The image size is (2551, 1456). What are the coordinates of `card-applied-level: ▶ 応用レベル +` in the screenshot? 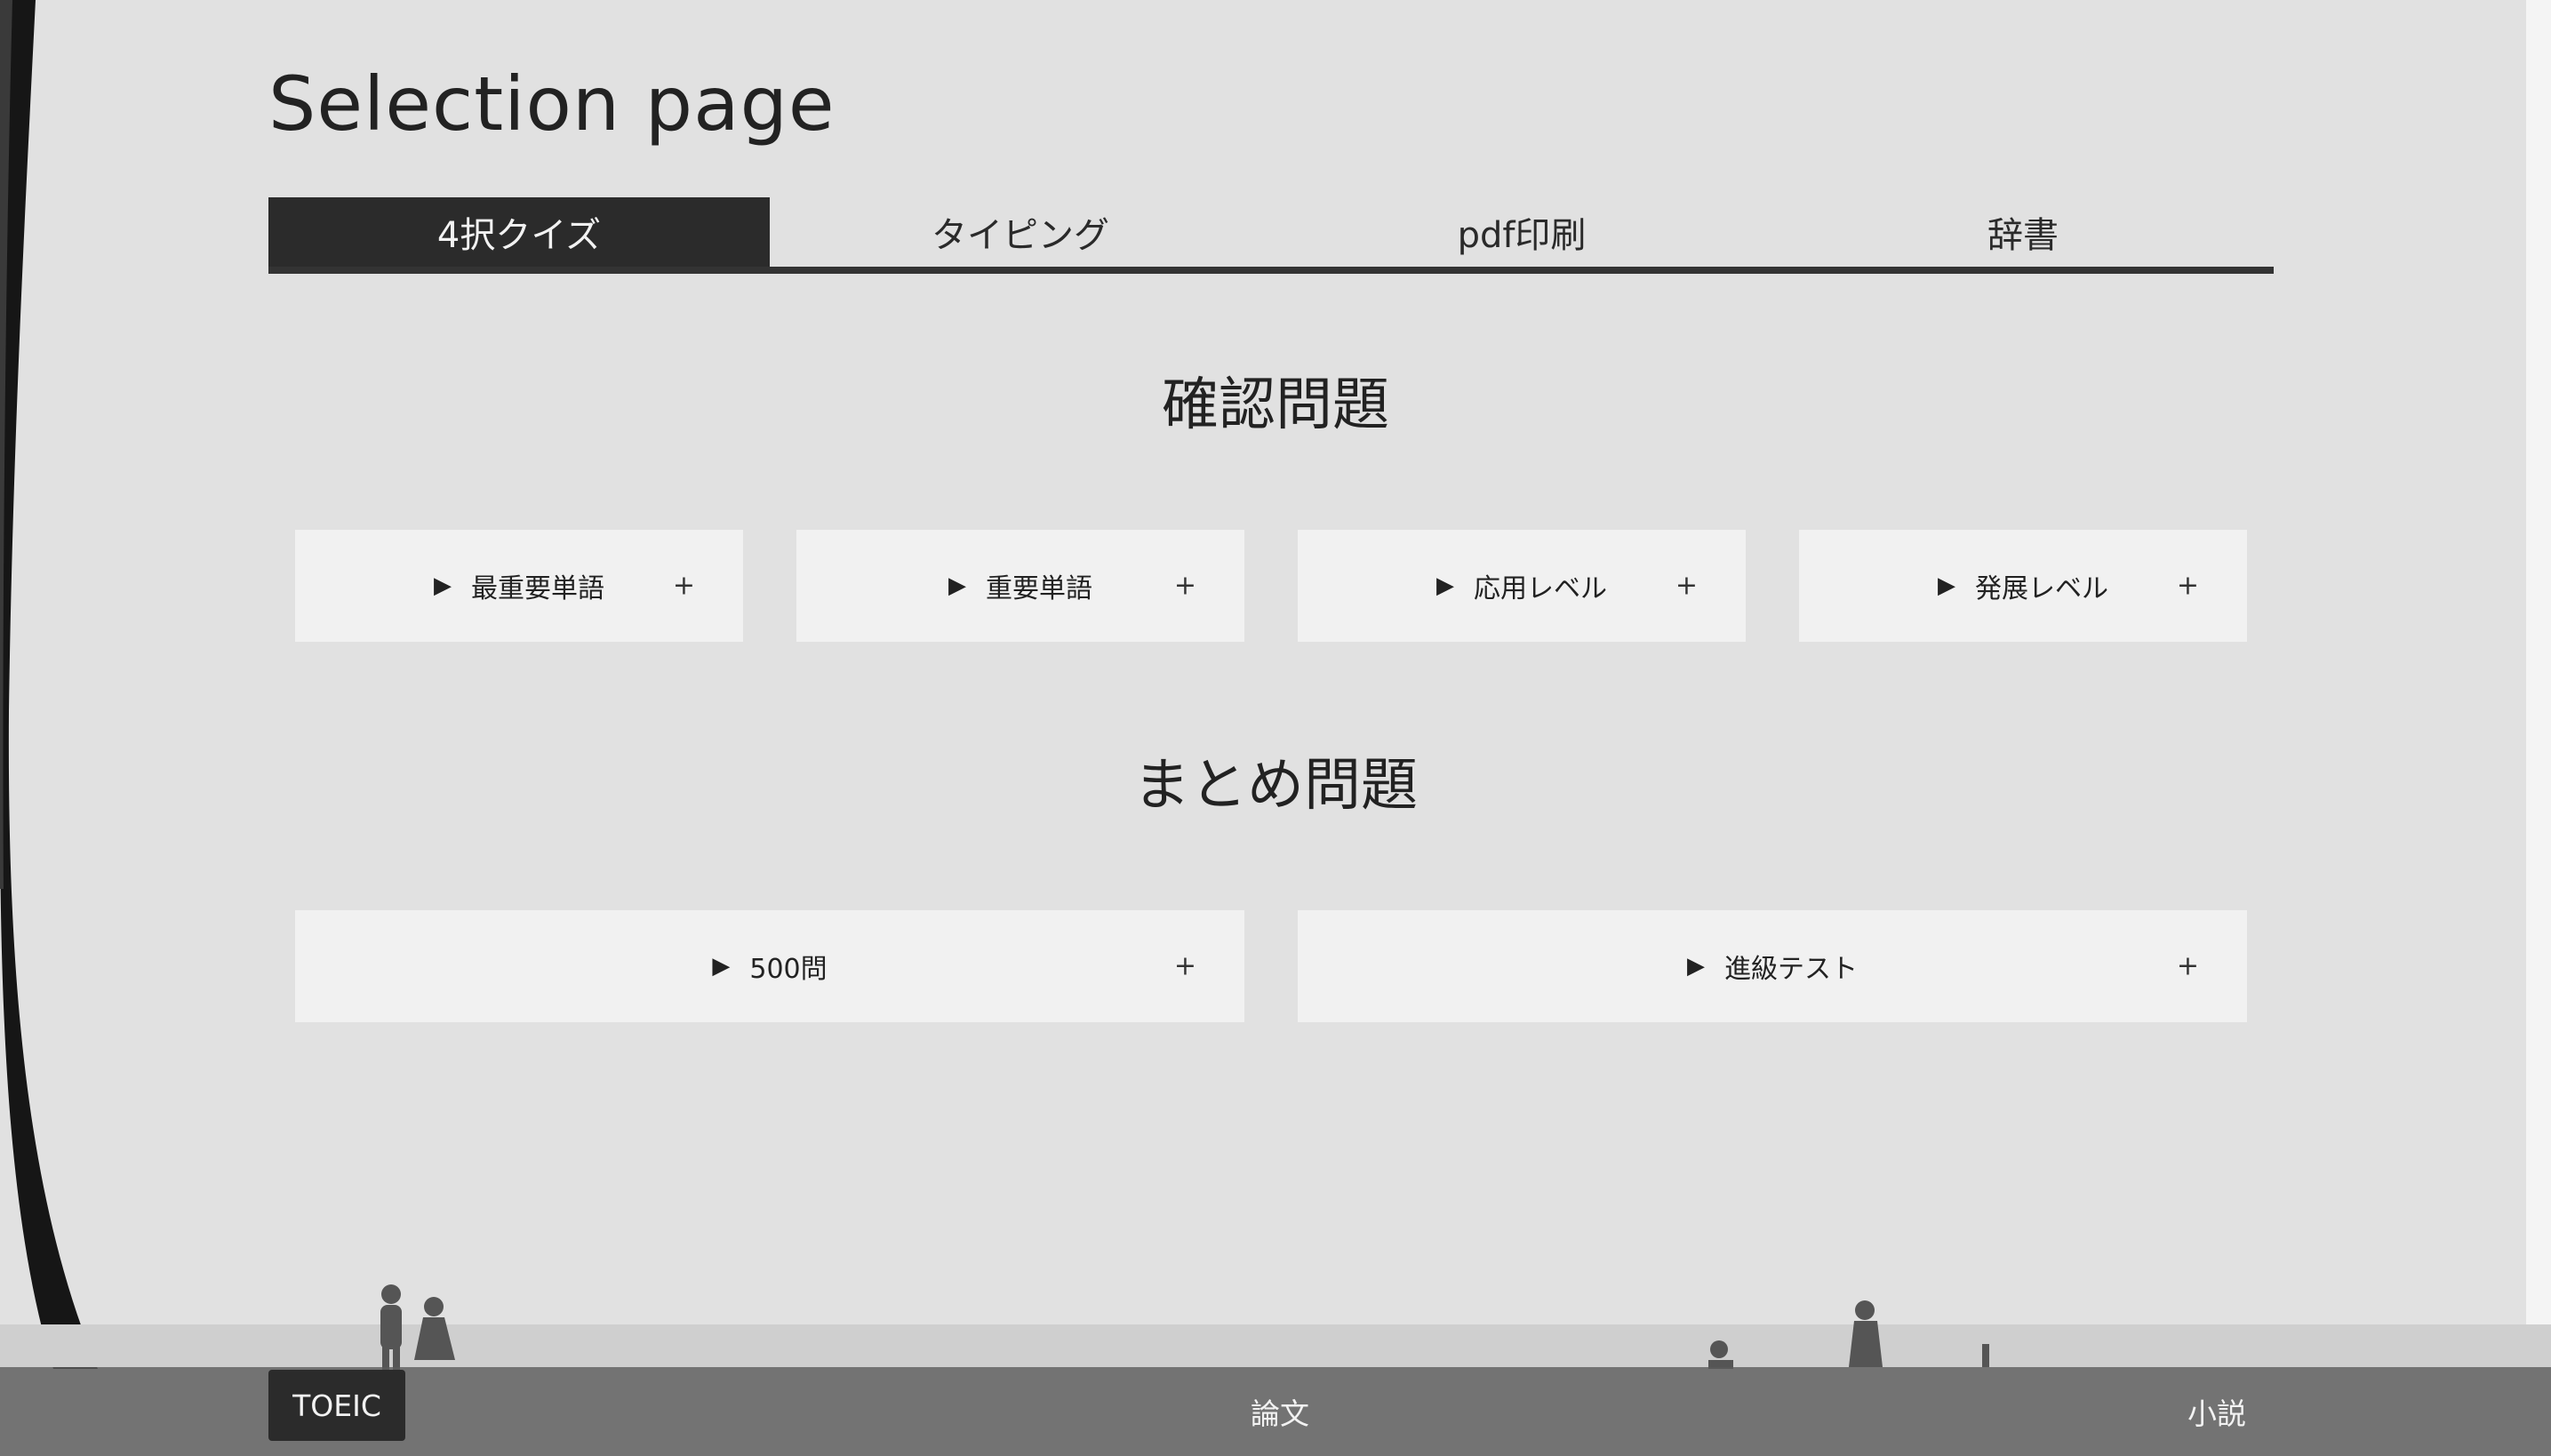 It's located at (1522, 586).